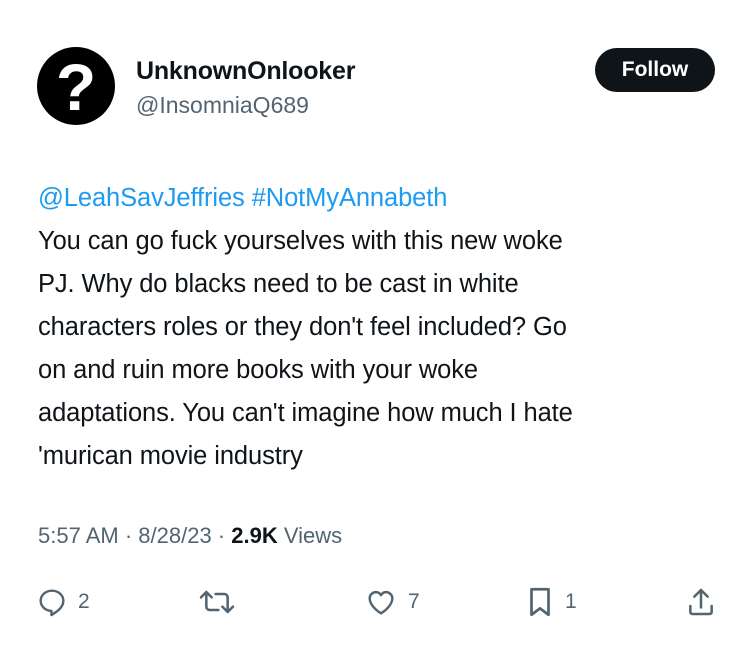  I want to click on bookmark-count: 1, so click(571, 601).